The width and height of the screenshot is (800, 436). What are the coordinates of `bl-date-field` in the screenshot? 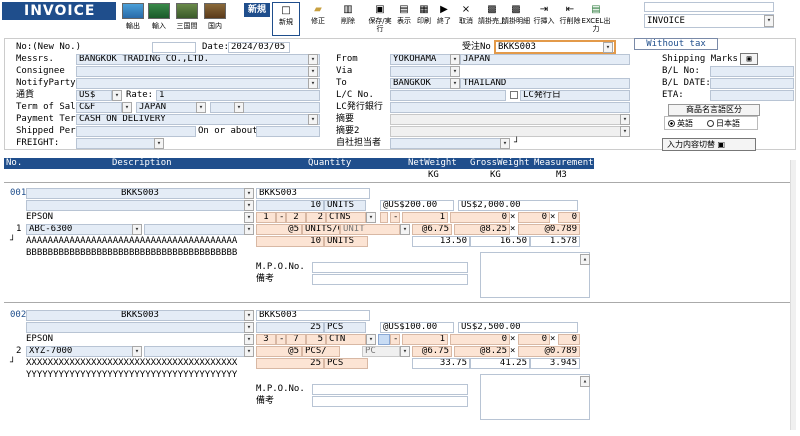 It's located at (752, 83).